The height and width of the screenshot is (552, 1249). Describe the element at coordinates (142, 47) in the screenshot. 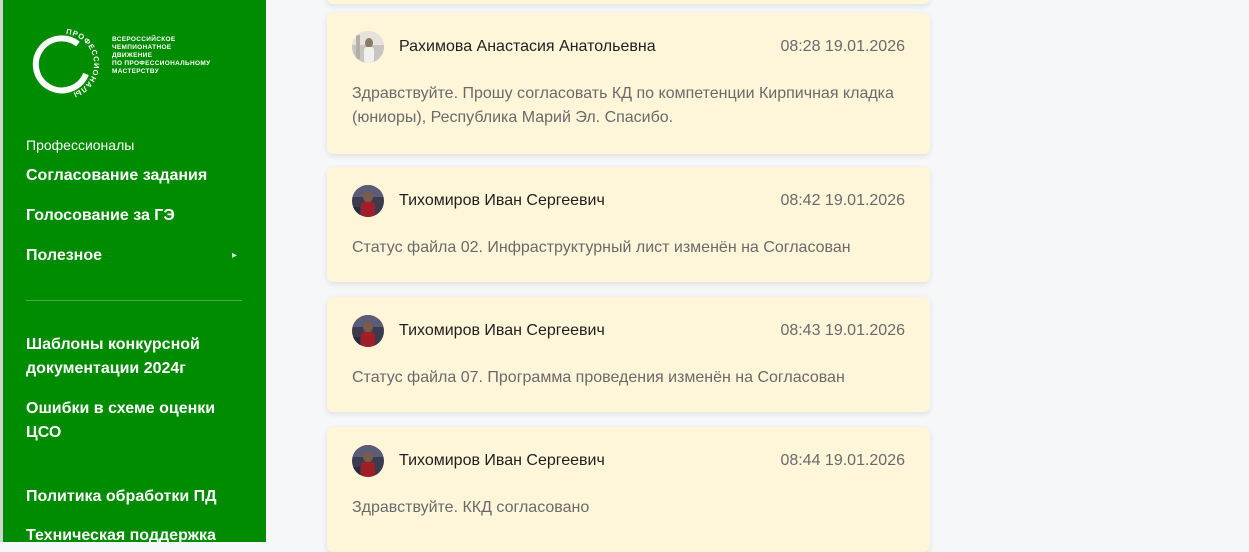

I see `logo-line: ЧЕМПИОНАТНОЕ` at that location.